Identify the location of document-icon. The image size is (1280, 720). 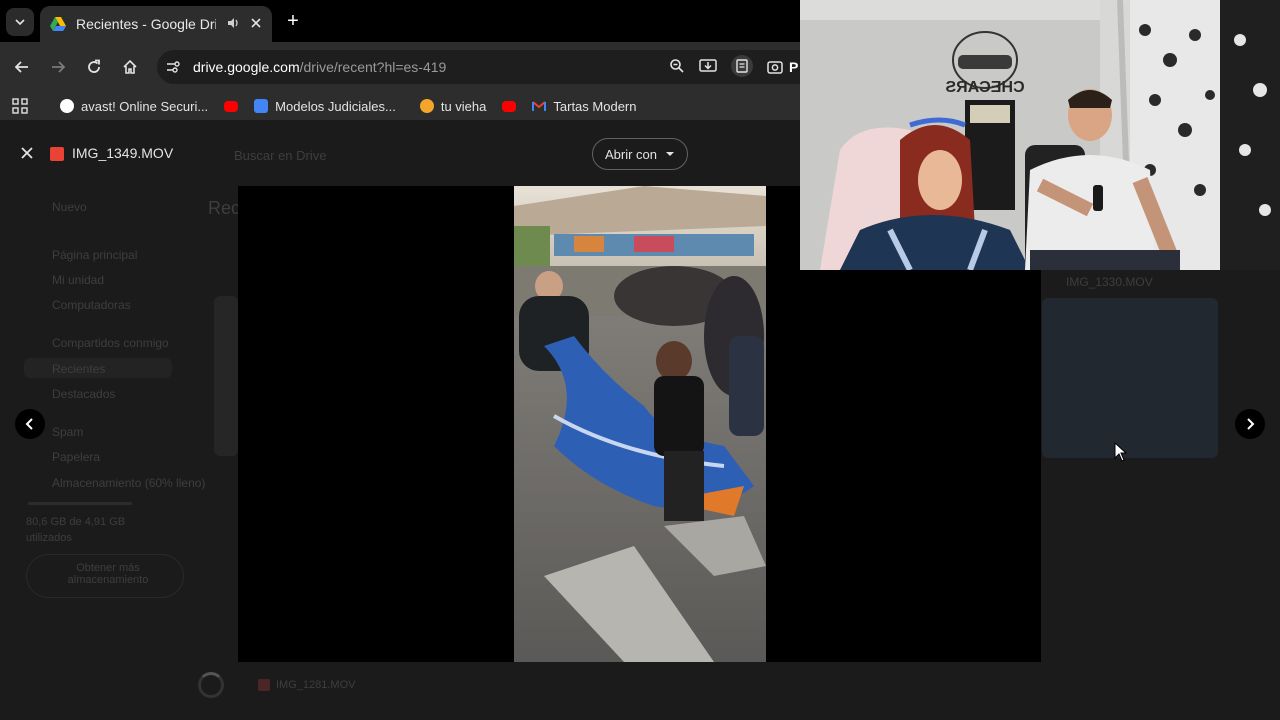
(742, 66).